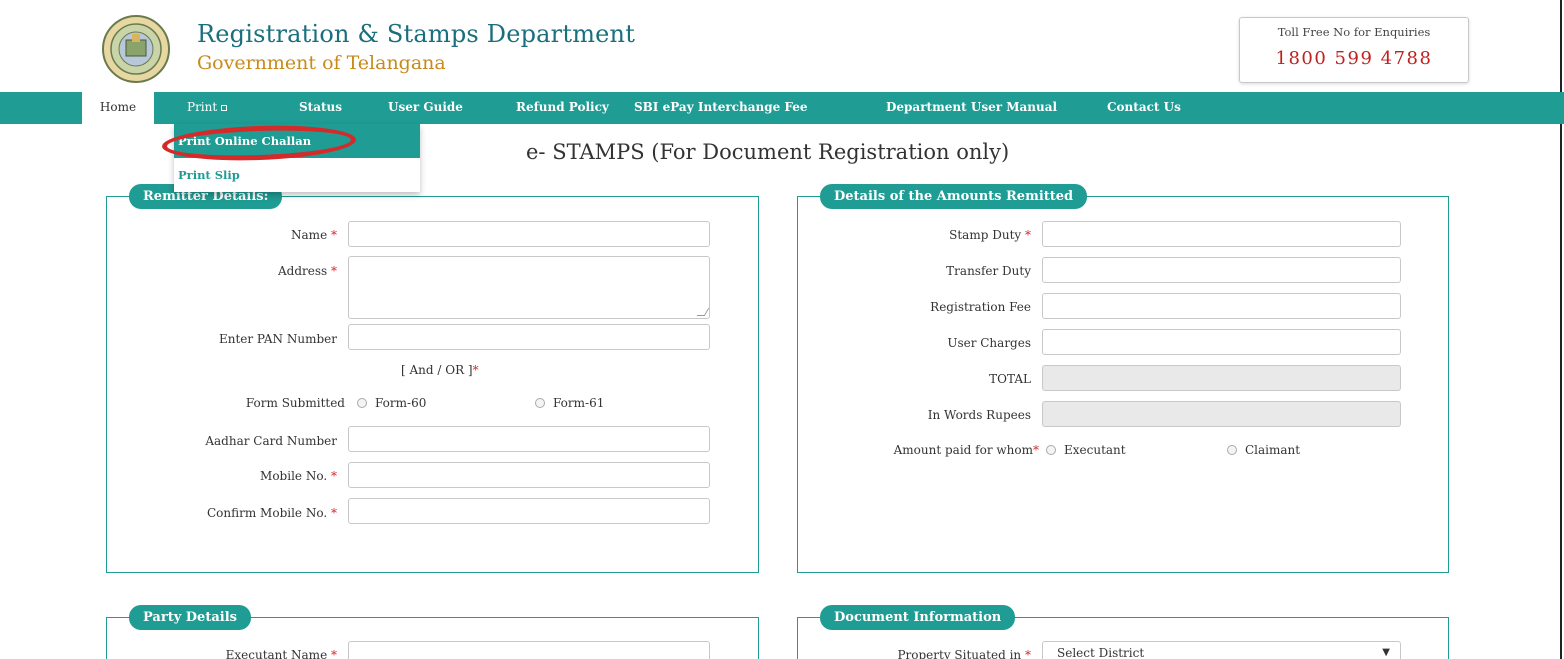 The width and height of the screenshot is (1564, 659). Describe the element at coordinates (271, 513) in the screenshot. I see `confirm-mobile-label: Confirm Mobile No. *` at that location.